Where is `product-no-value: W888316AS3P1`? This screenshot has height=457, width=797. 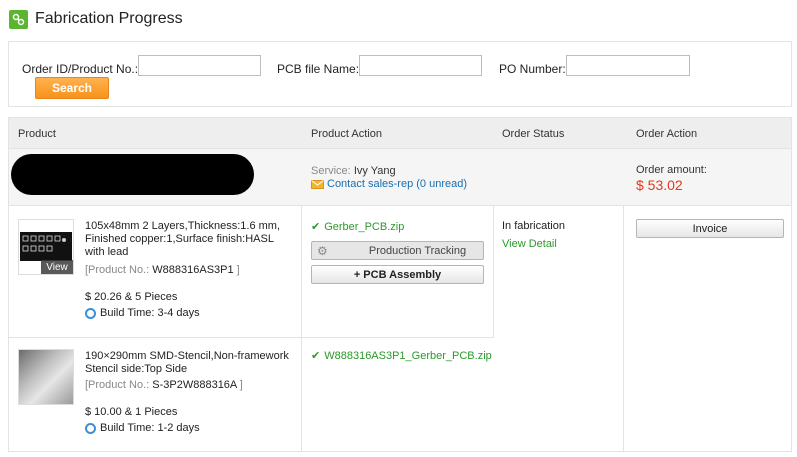
product-no-value: W888316AS3P1 is located at coordinates (193, 270).